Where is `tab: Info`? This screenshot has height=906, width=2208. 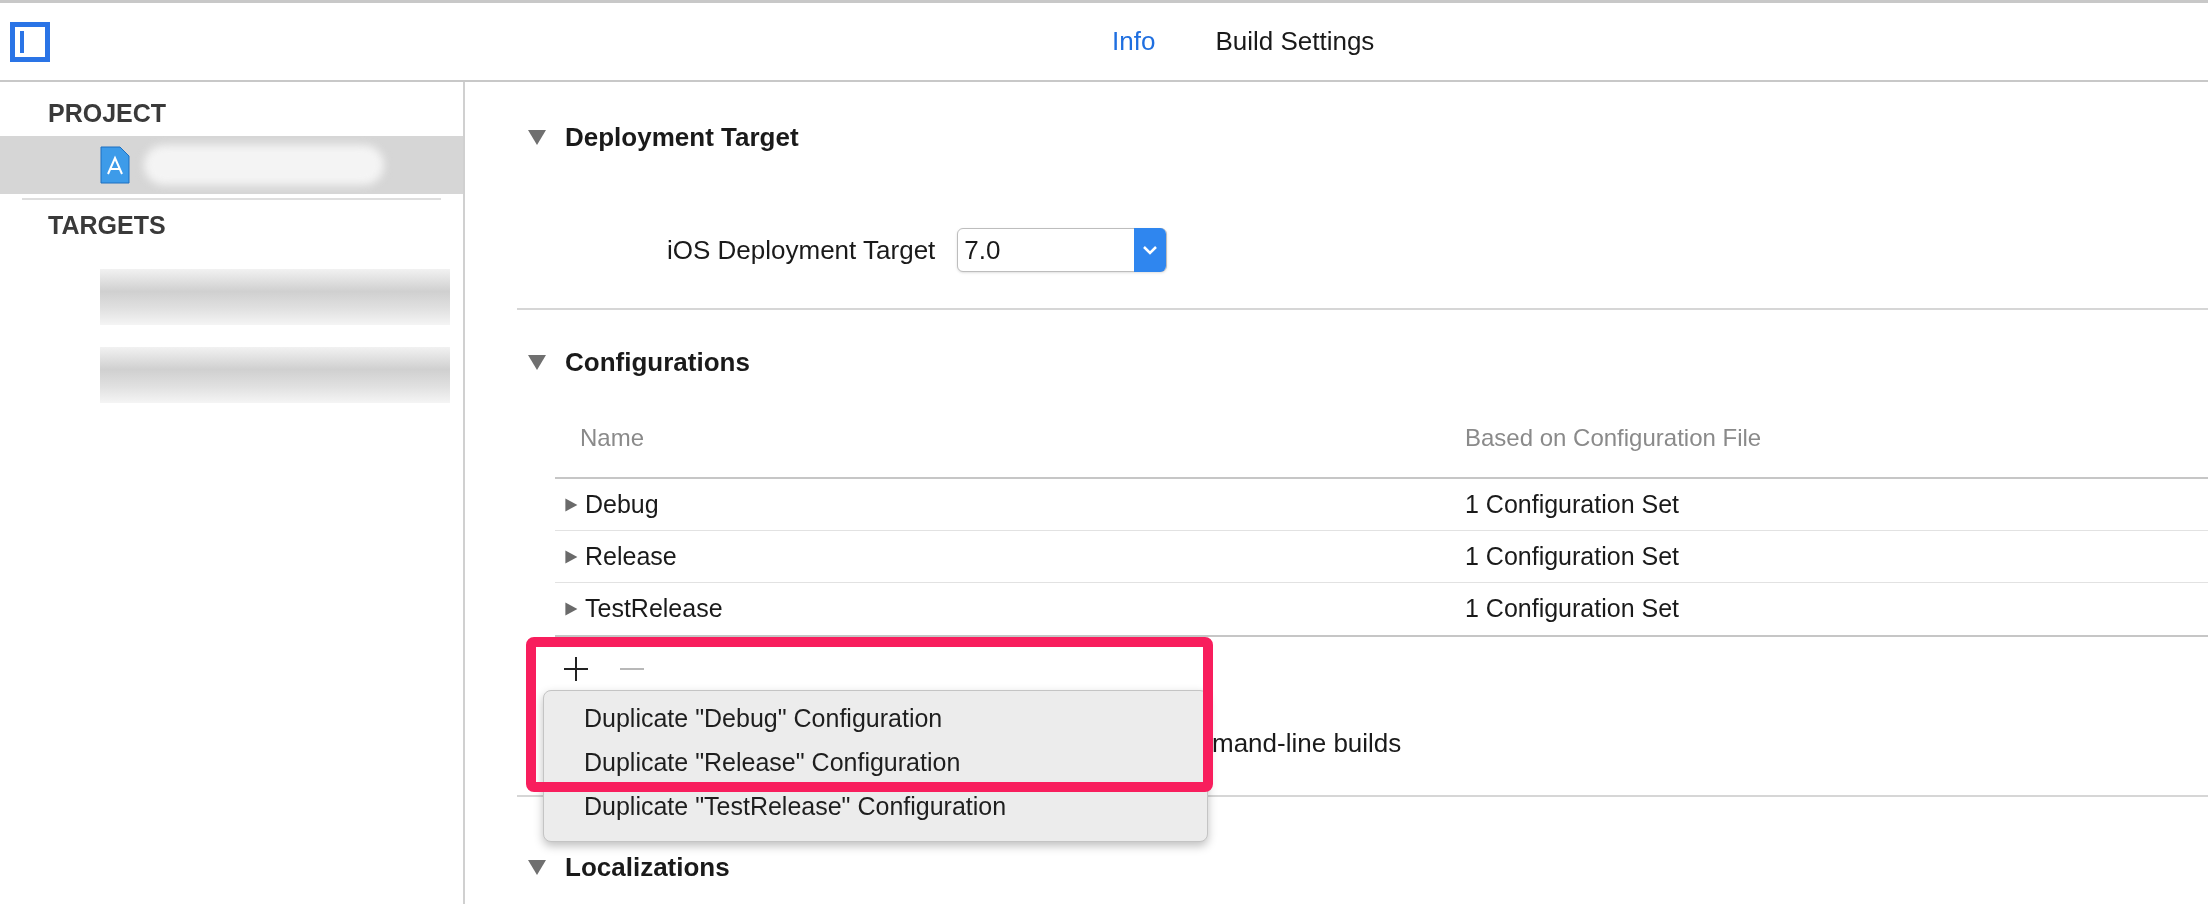
tab: Info is located at coordinates (1134, 41).